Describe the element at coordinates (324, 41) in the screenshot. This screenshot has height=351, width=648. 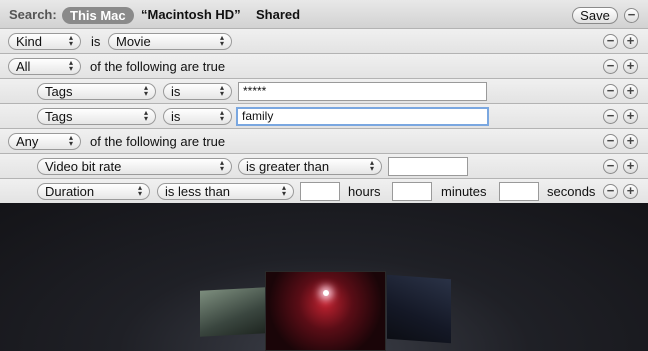
I see `rule-row-kind: Kind ▴ ▾ is Movie ▴ ▾ − +` at that location.